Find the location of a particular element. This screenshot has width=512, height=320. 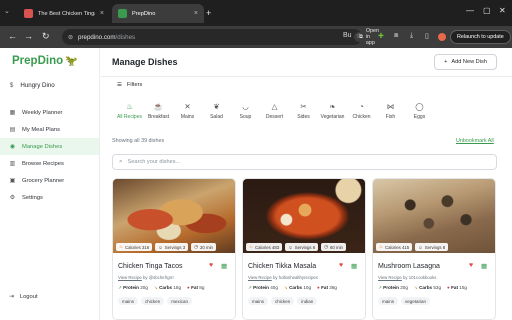

servings-badge: ☺ Servings 6 is located at coordinates (302, 247).